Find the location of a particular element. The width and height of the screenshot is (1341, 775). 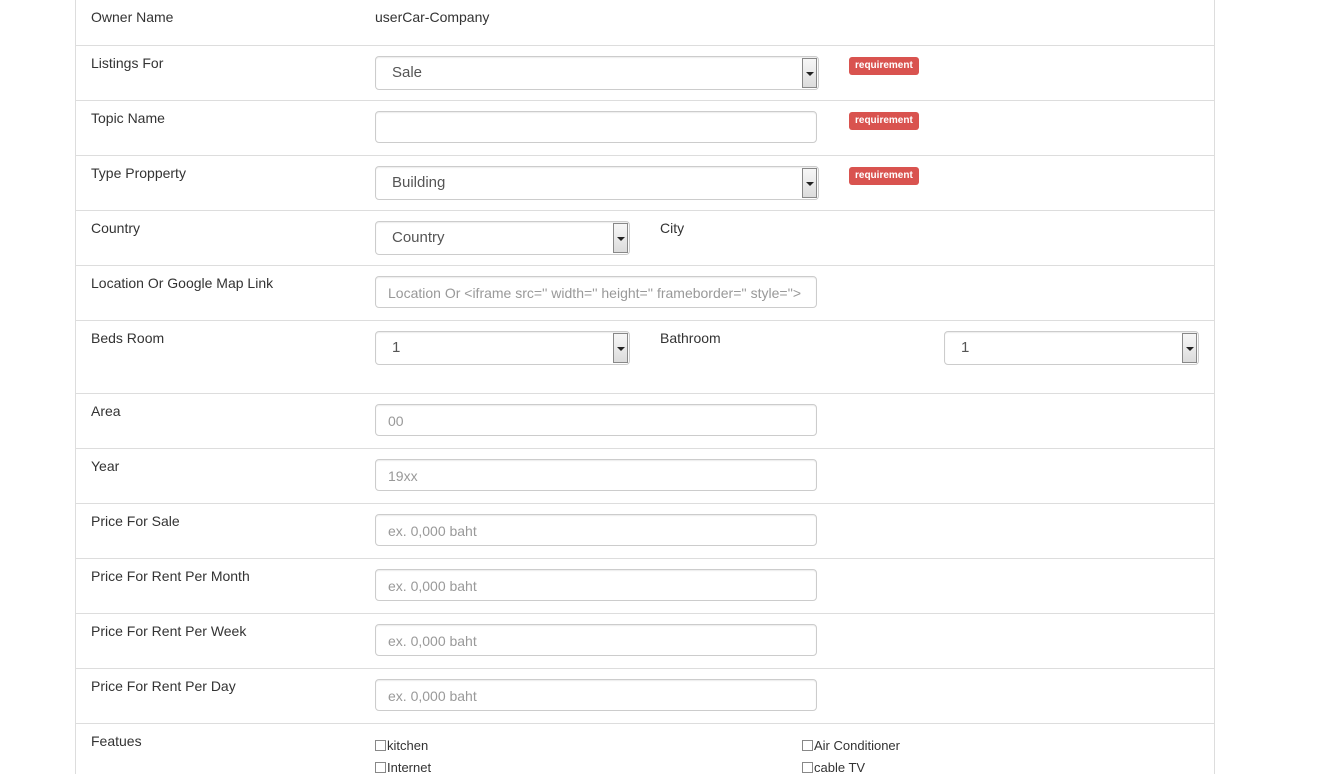

feature-internet-label: Internet is located at coordinates (409, 767).